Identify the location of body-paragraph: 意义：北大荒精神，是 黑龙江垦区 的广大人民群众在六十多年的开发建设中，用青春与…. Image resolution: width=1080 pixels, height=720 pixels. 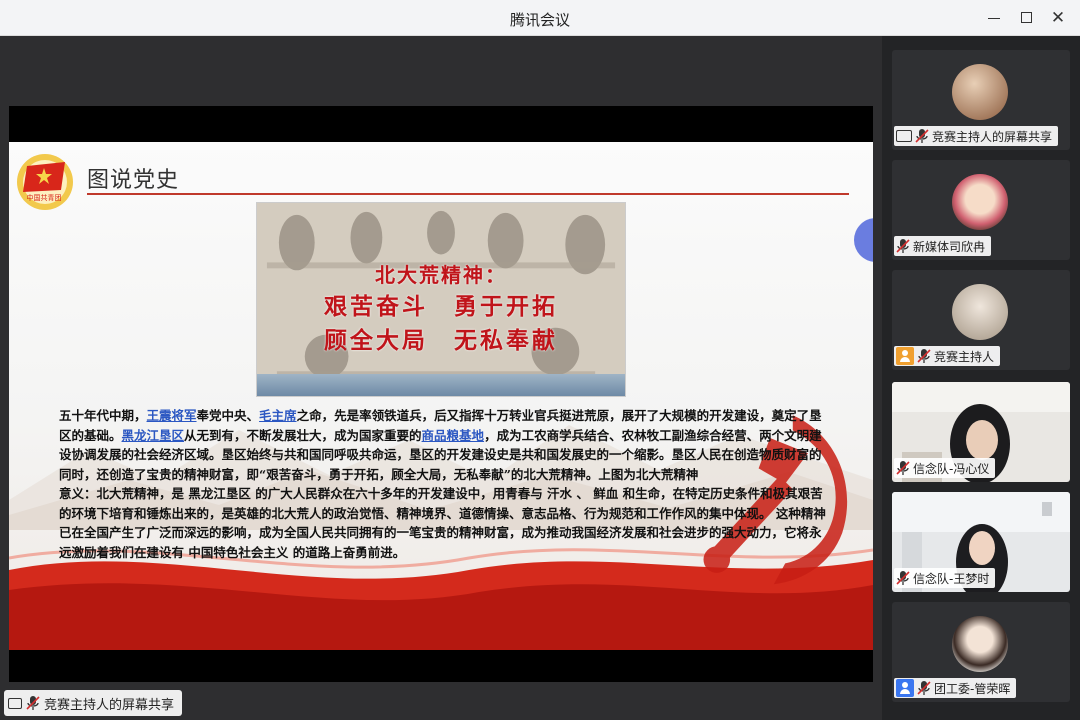
(444, 523).